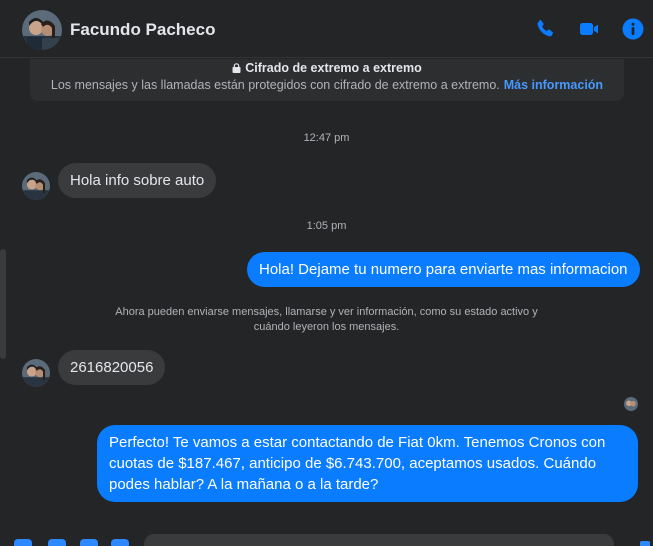 This screenshot has height=546, width=653. I want to click on contact-avatar, so click(42, 30).